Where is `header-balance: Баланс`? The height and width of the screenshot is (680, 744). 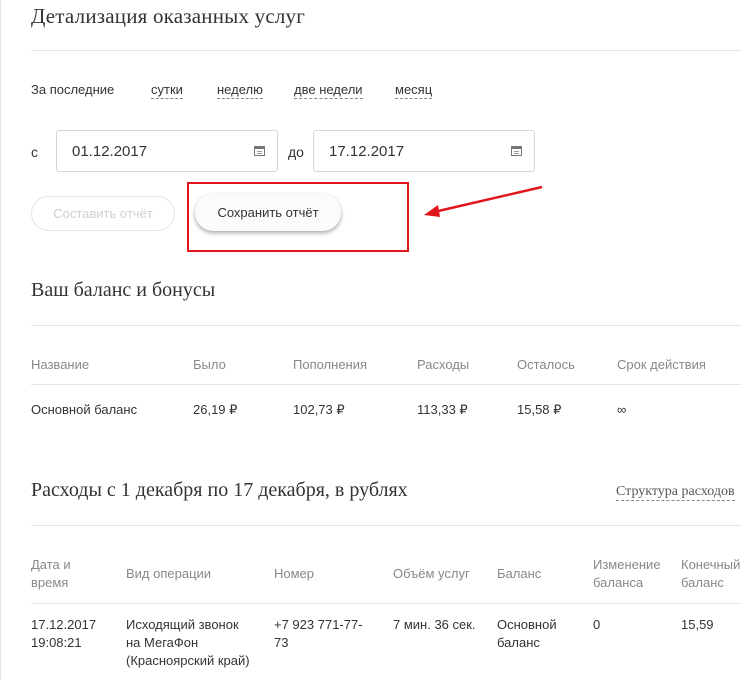
header-balance: Баланс is located at coordinates (519, 573).